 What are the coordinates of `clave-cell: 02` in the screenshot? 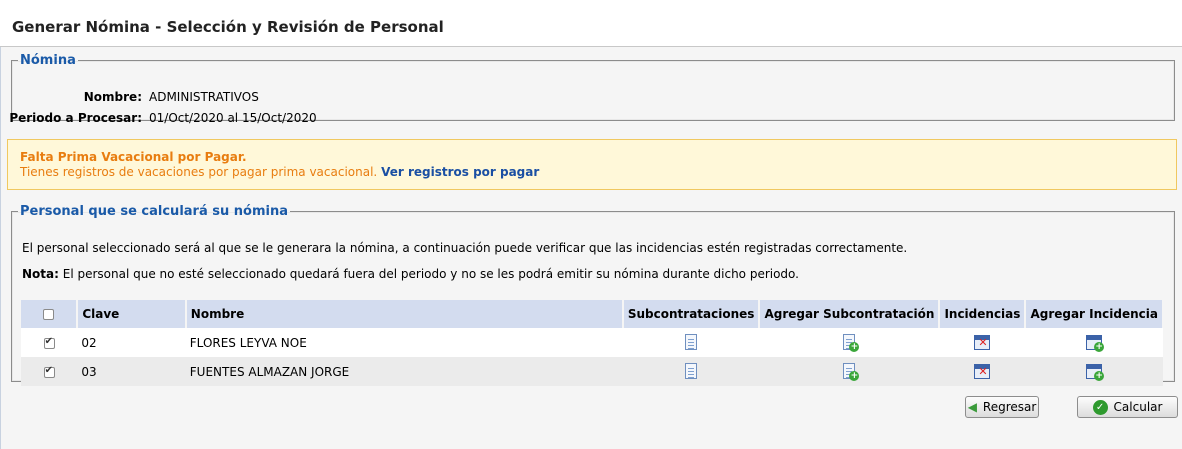 It's located at (131, 342).